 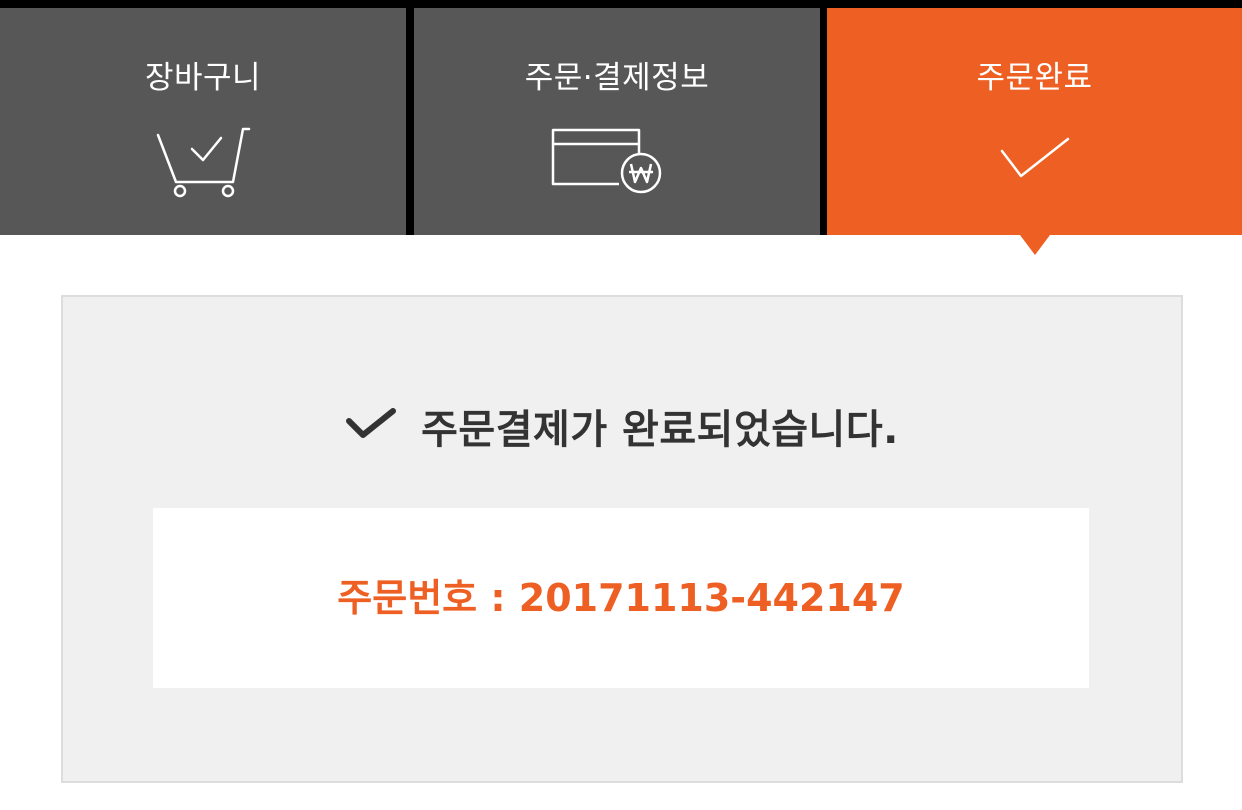 What do you see at coordinates (617, 121) in the screenshot?
I see `step-payment-info: 주문·결제정보` at bounding box center [617, 121].